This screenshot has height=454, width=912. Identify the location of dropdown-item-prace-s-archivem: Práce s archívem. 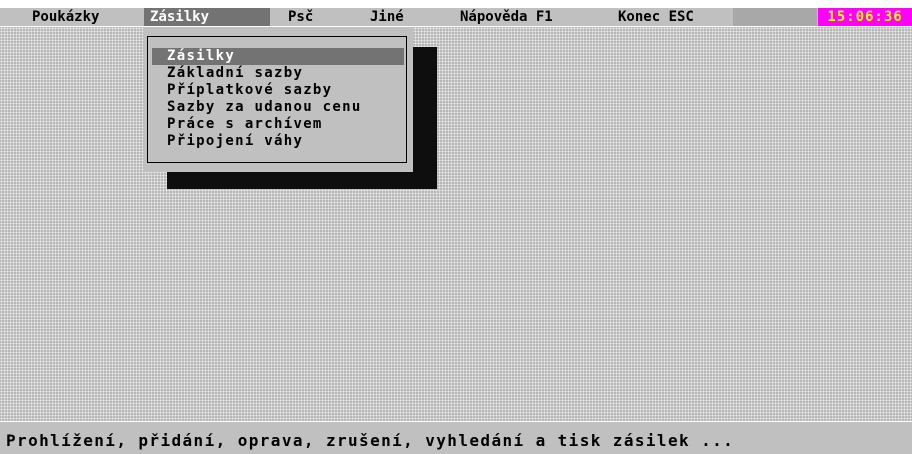
(278, 124).